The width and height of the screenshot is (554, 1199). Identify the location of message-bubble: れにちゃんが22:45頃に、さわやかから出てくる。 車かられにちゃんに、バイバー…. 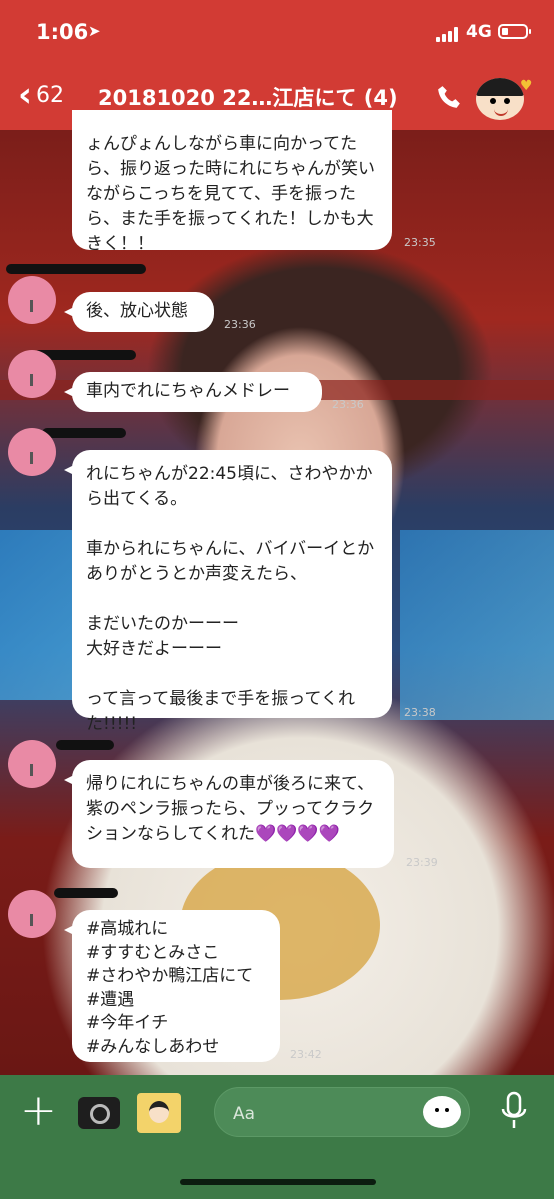
(228, 592).